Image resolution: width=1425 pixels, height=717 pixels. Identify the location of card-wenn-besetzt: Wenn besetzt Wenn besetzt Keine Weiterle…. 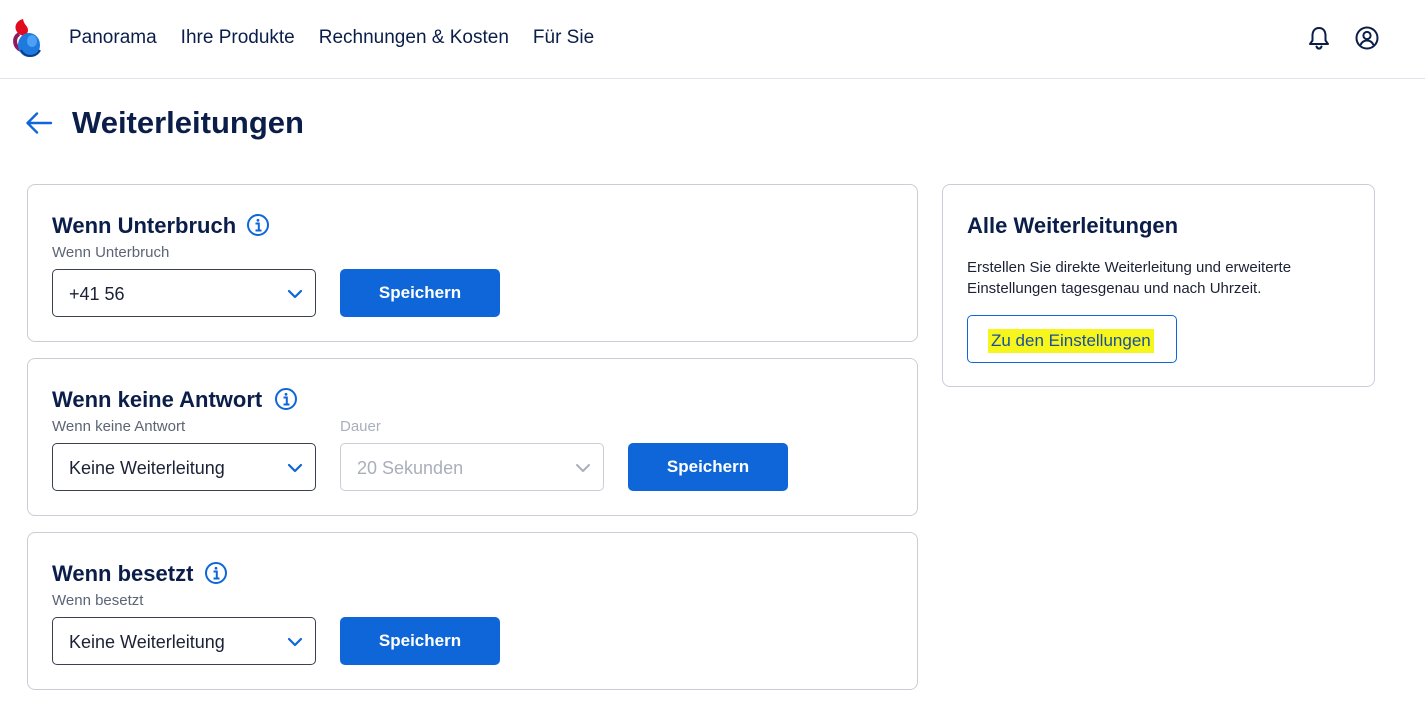
(472, 611).